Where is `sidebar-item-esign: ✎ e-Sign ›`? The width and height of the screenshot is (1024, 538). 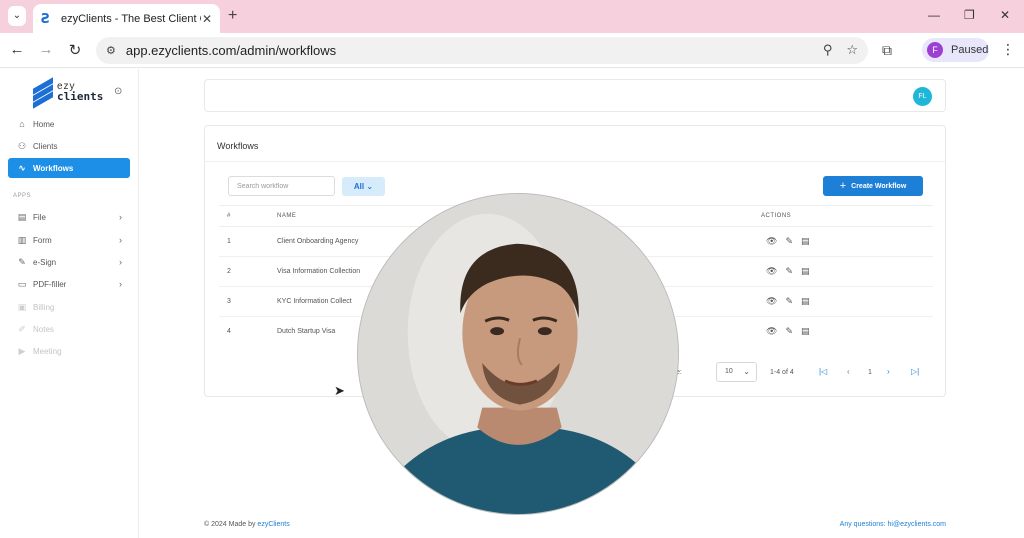
sidebar-item-esign: ✎ e-Sign › is located at coordinates (69, 262).